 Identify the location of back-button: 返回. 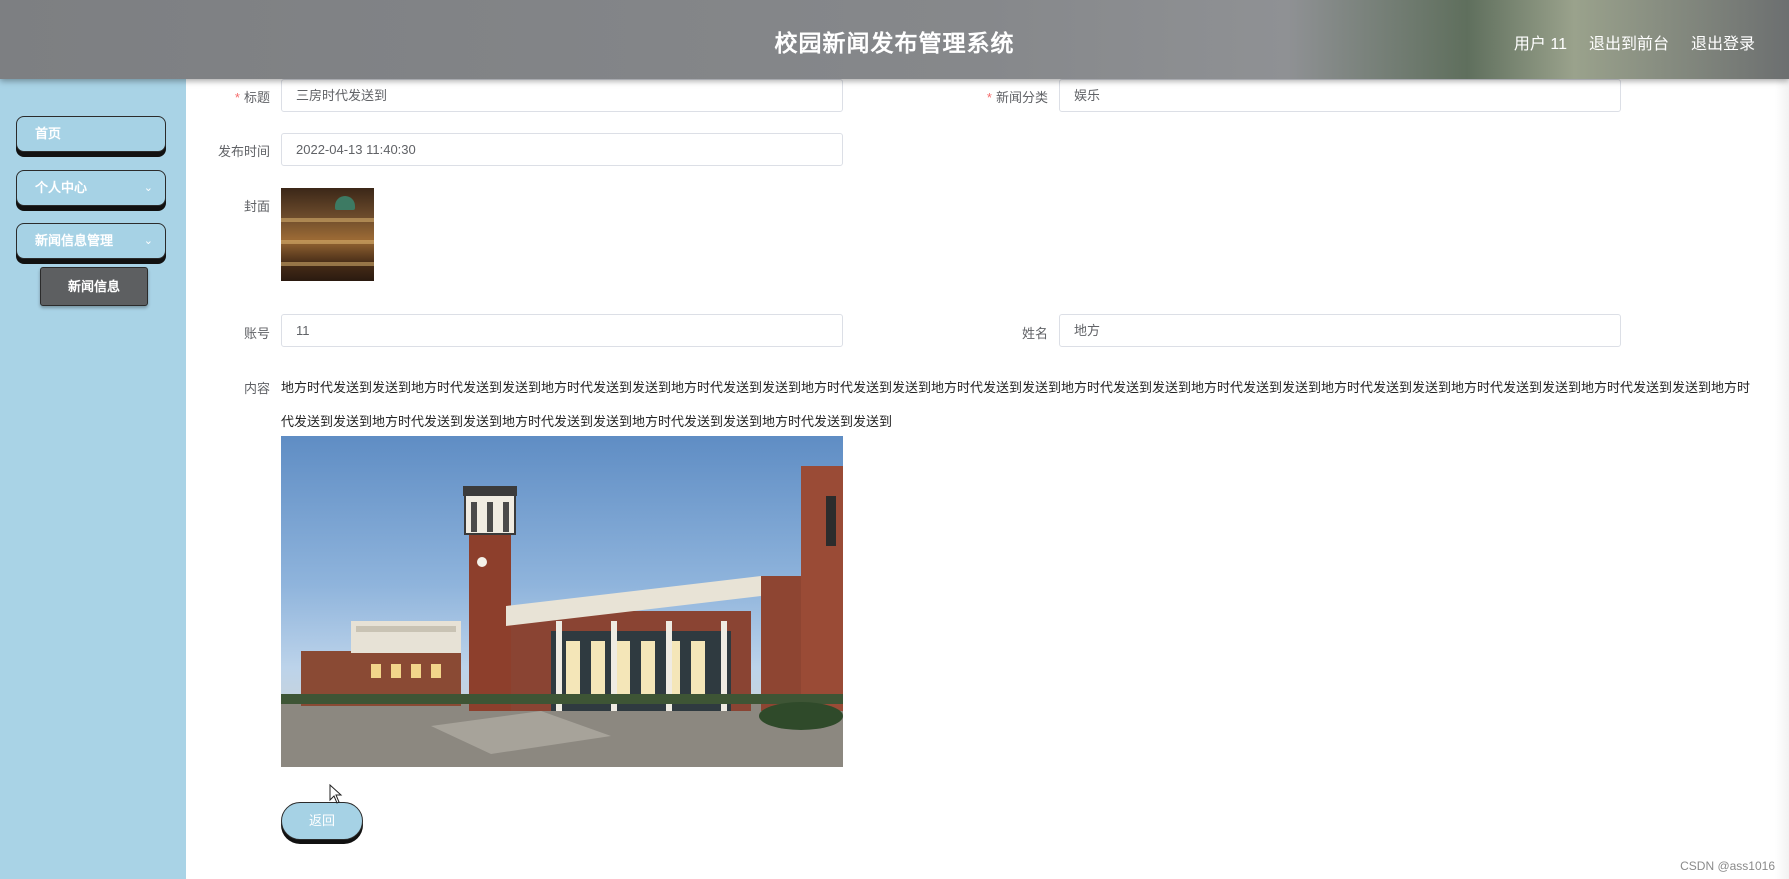
(322, 821).